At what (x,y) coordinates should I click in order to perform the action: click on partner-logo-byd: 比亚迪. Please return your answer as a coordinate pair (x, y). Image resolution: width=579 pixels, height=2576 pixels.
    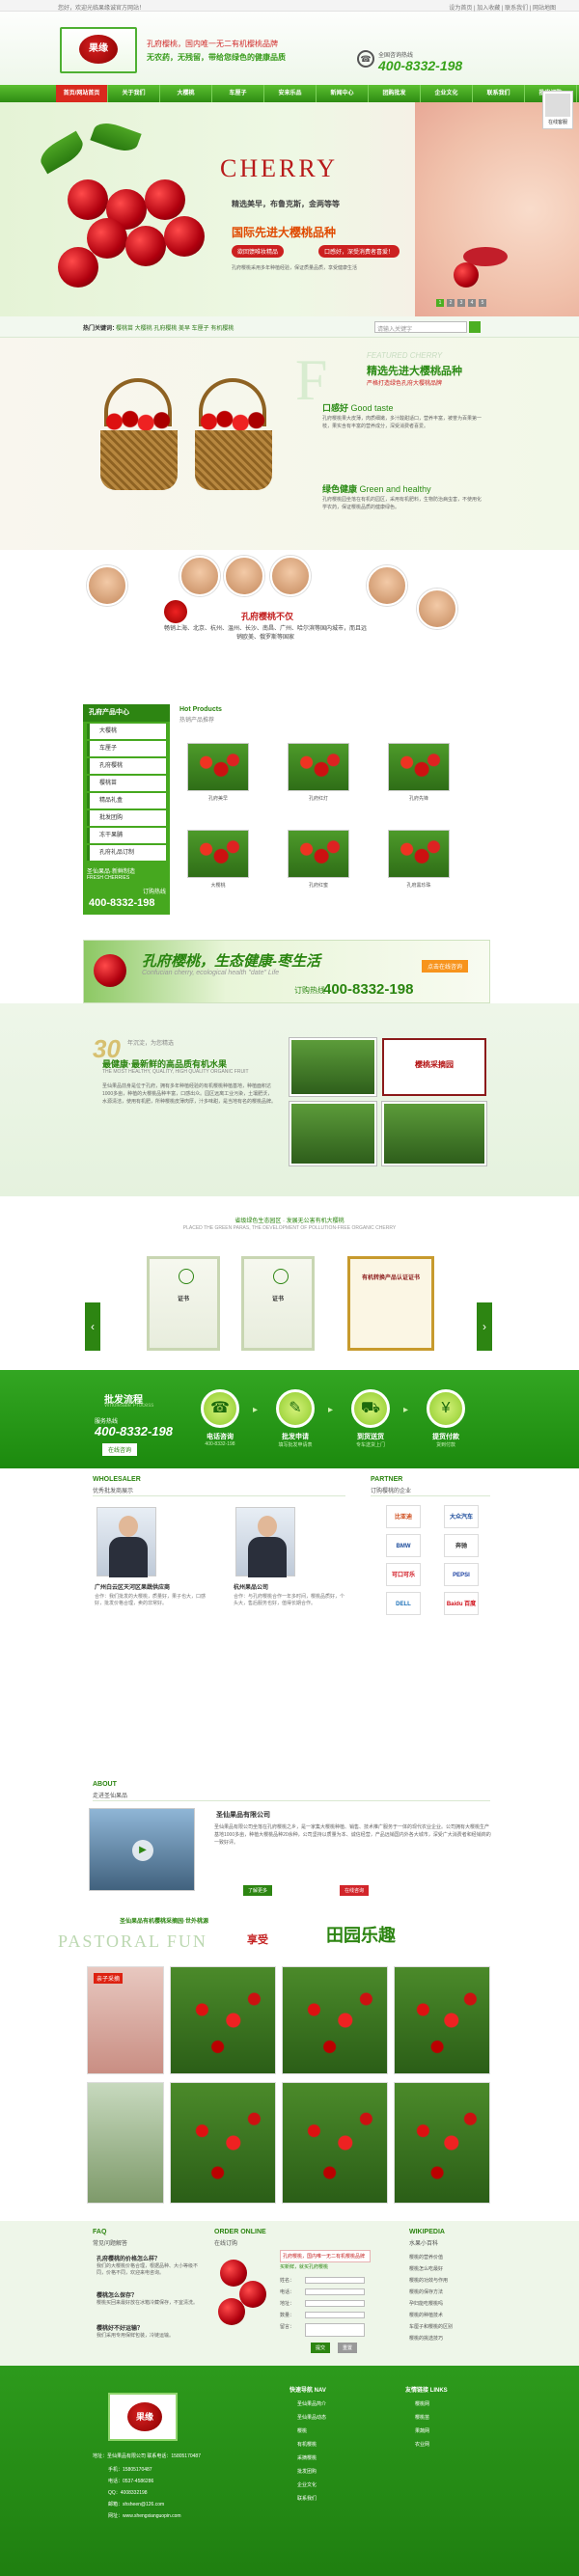
    Looking at the image, I should click on (403, 1517).